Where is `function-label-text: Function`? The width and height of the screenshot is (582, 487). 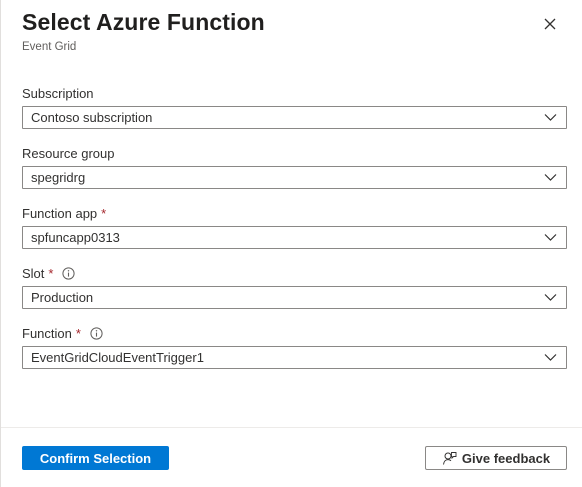 function-label-text: Function is located at coordinates (47, 333).